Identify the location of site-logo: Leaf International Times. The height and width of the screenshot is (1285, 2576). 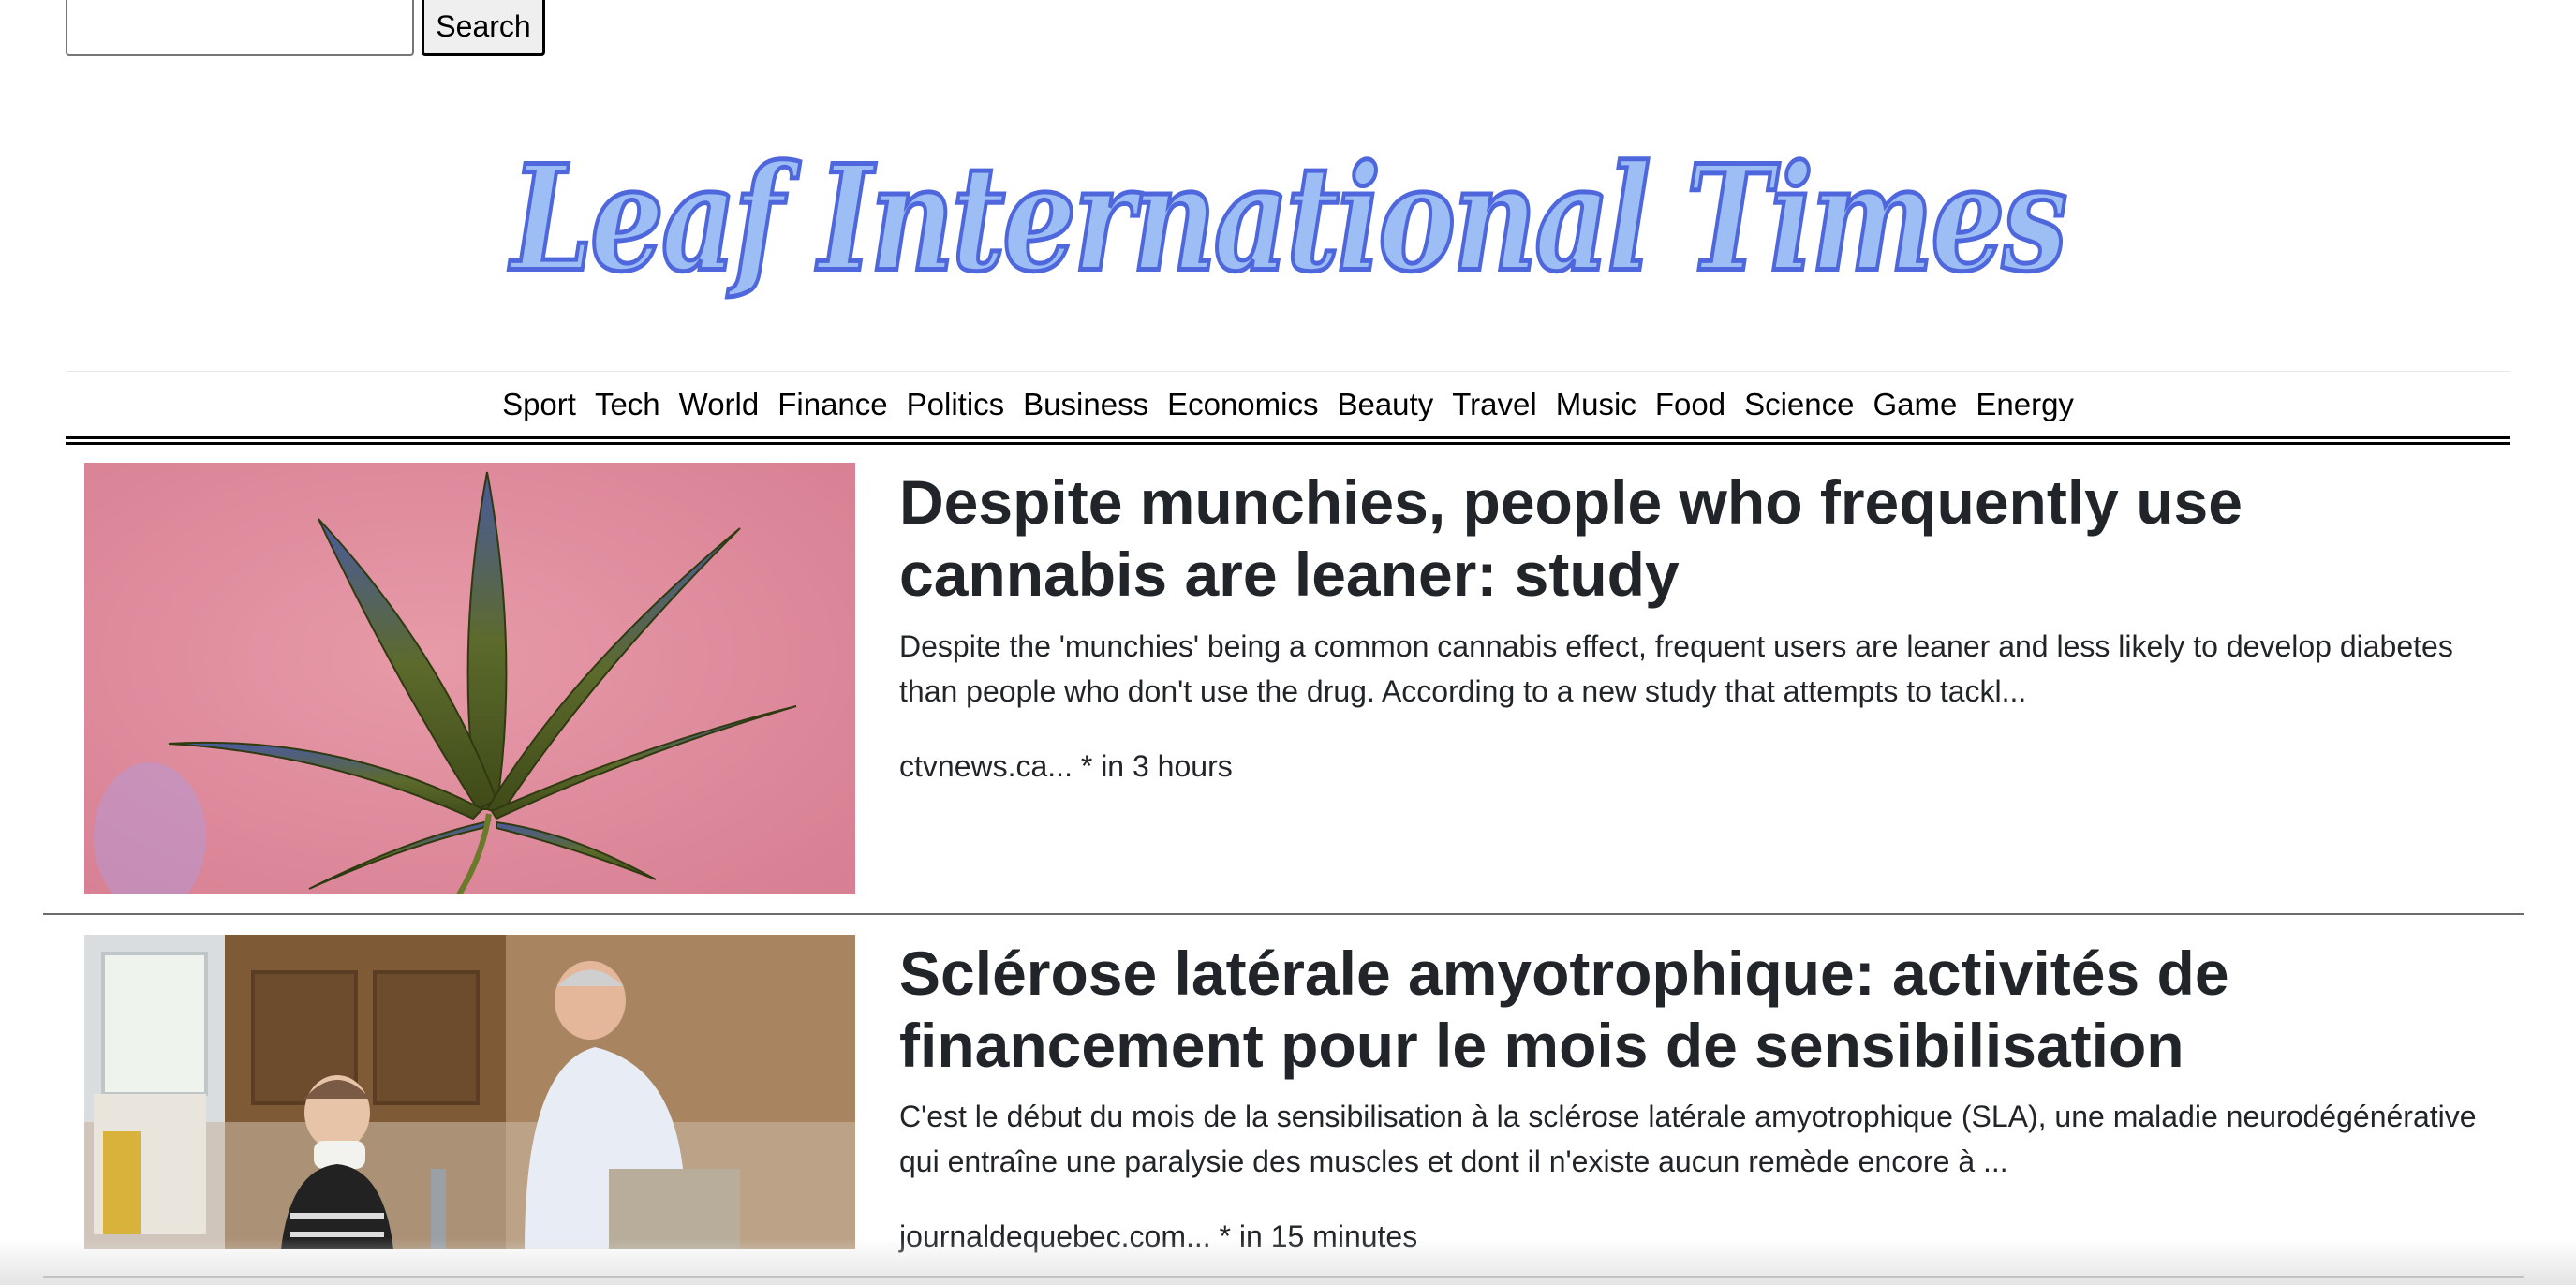
(1289, 220).